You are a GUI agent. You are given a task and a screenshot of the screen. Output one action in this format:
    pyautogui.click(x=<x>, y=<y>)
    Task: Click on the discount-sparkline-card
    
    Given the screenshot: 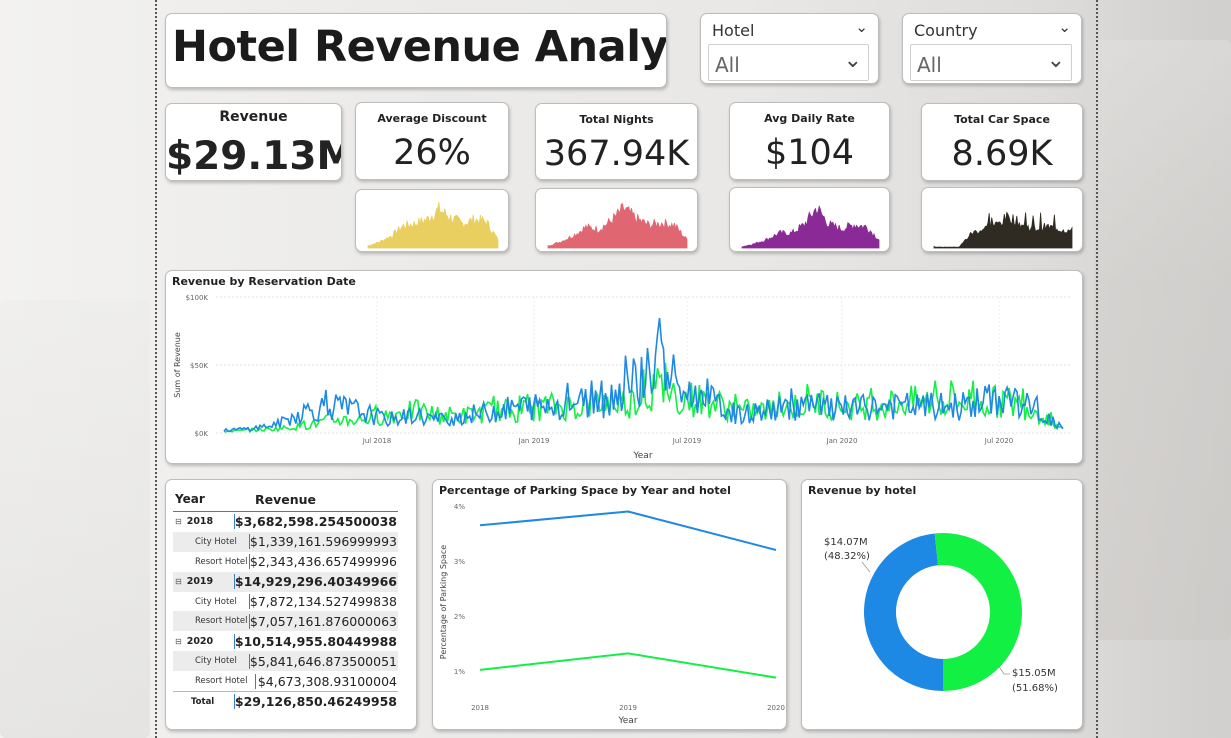 What is the action you would take?
    pyautogui.click(x=432, y=220)
    